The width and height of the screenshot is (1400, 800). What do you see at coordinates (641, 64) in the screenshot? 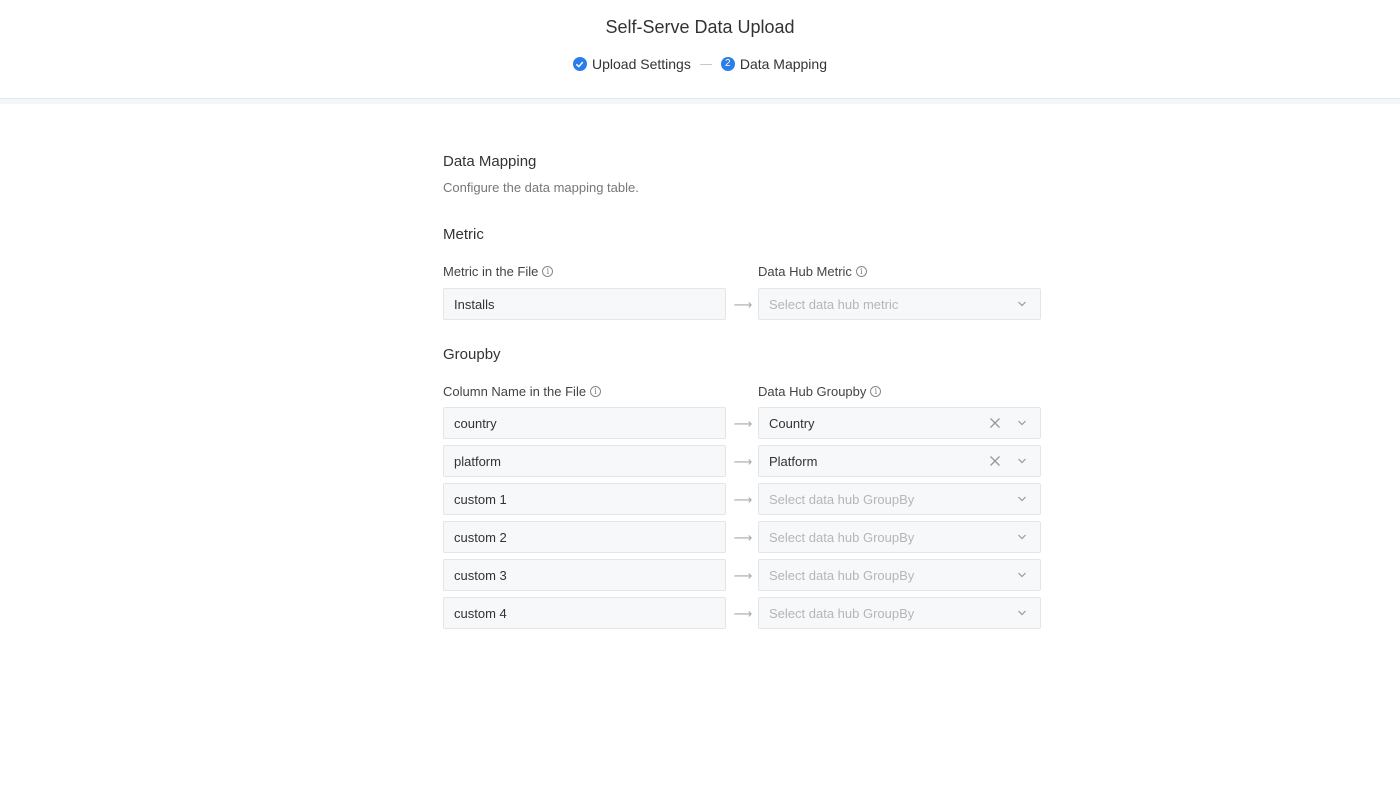
I see `step-label: Upload Settings` at bounding box center [641, 64].